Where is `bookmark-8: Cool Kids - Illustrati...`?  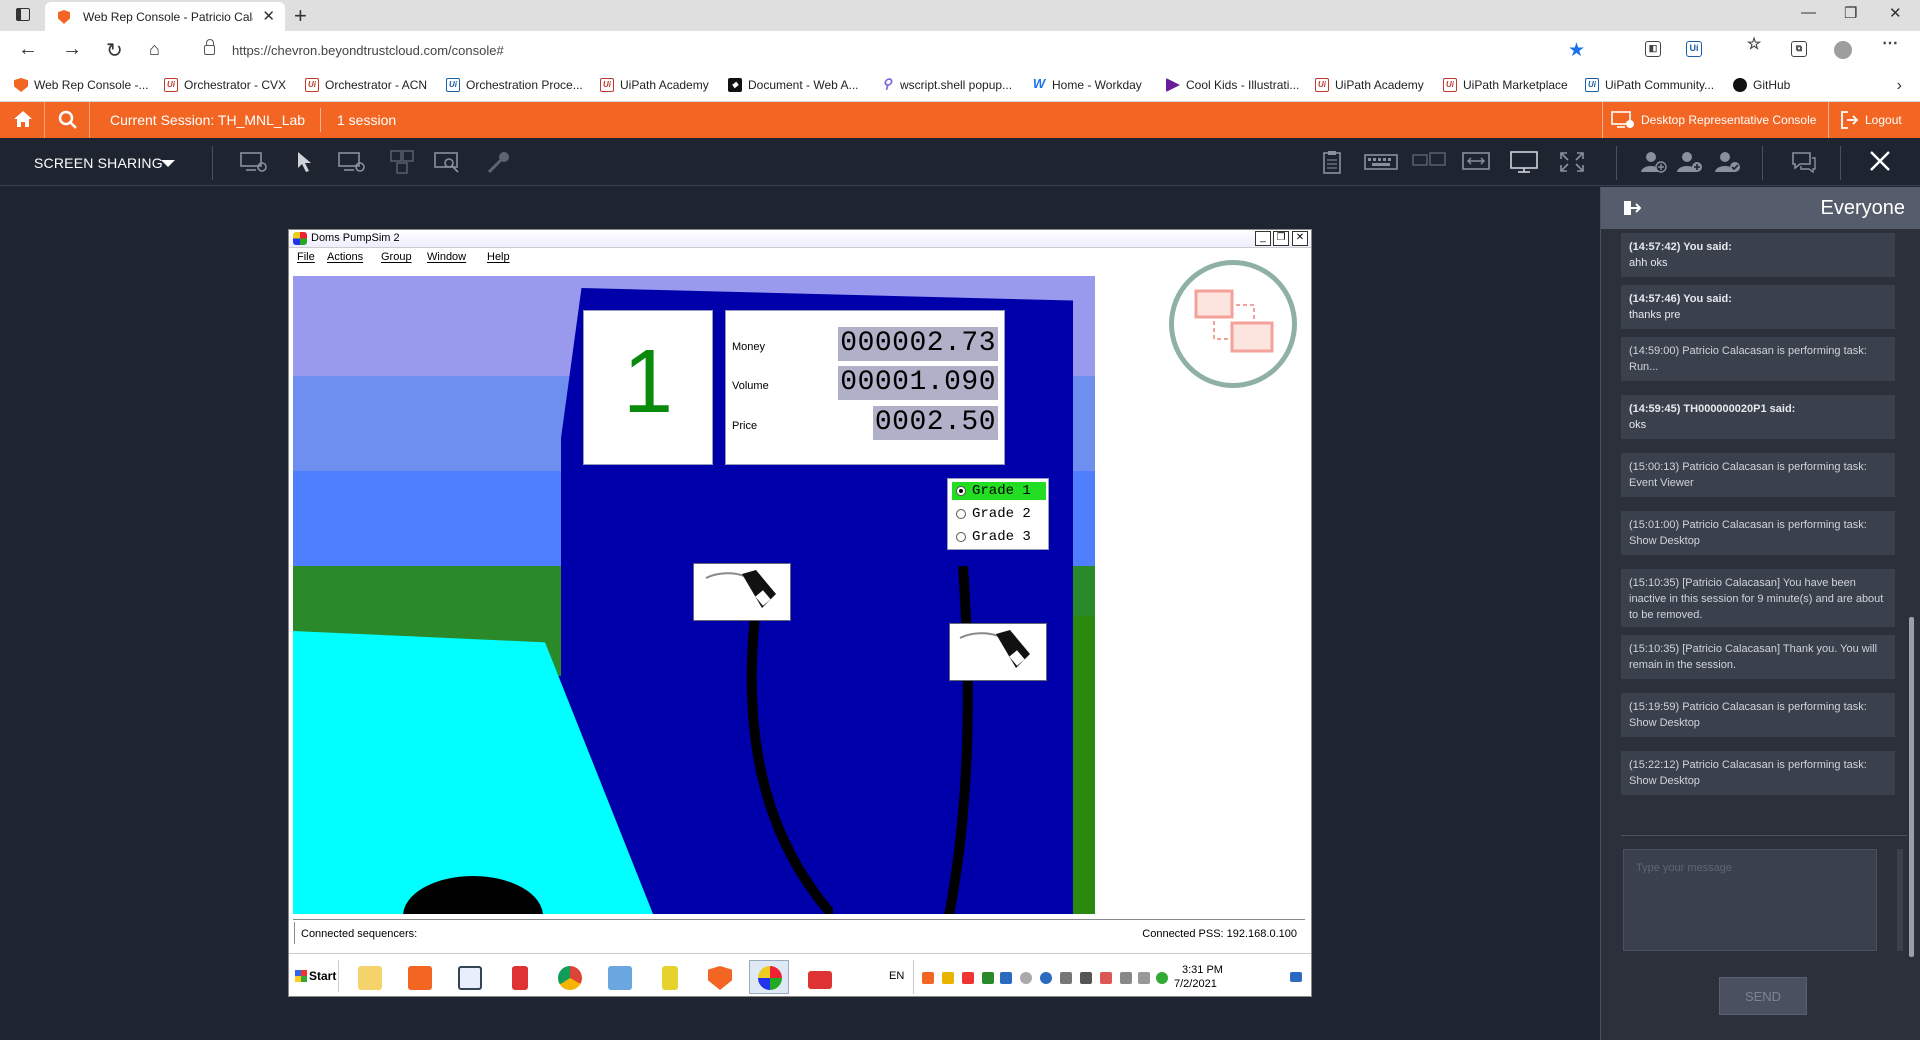
bookmark-8: Cool Kids - Illustrati... is located at coordinates (1232, 85).